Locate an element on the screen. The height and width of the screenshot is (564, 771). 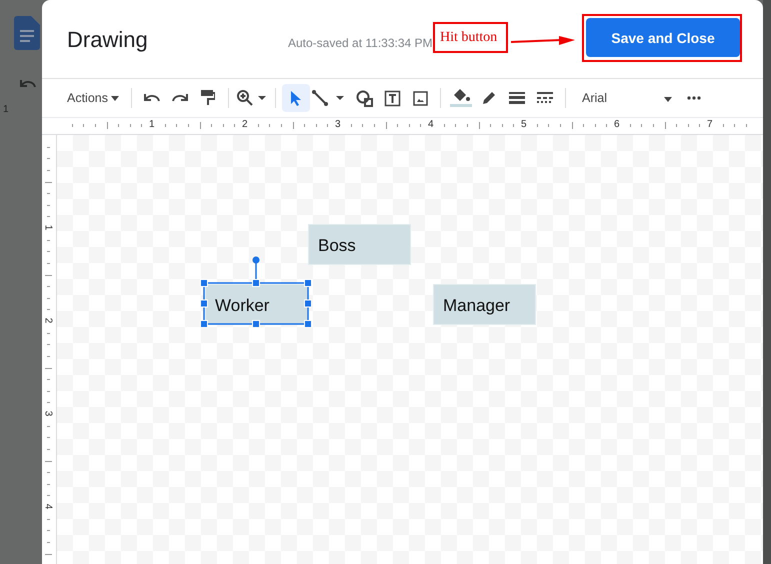
annotation-label: Hit button is located at coordinates (470, 37).